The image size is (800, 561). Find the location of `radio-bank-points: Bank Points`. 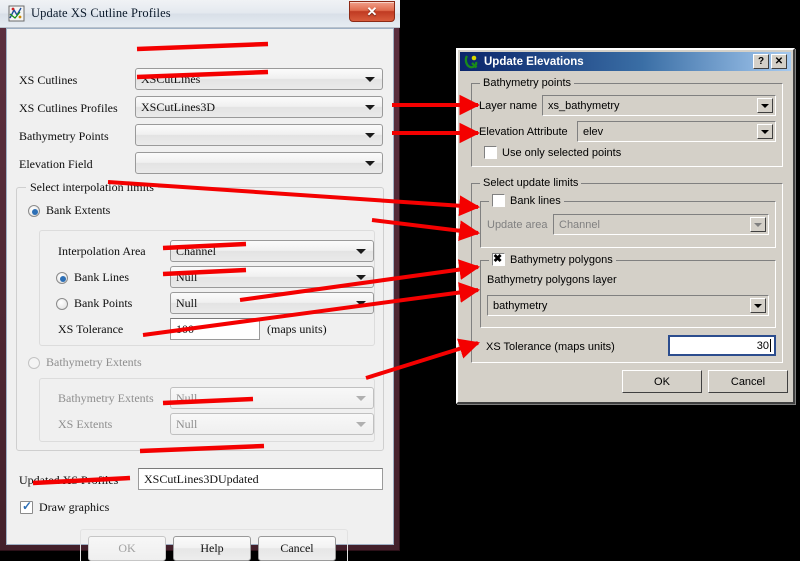

radio-bank-points: Bank Points is located at coordinates (94, 303).